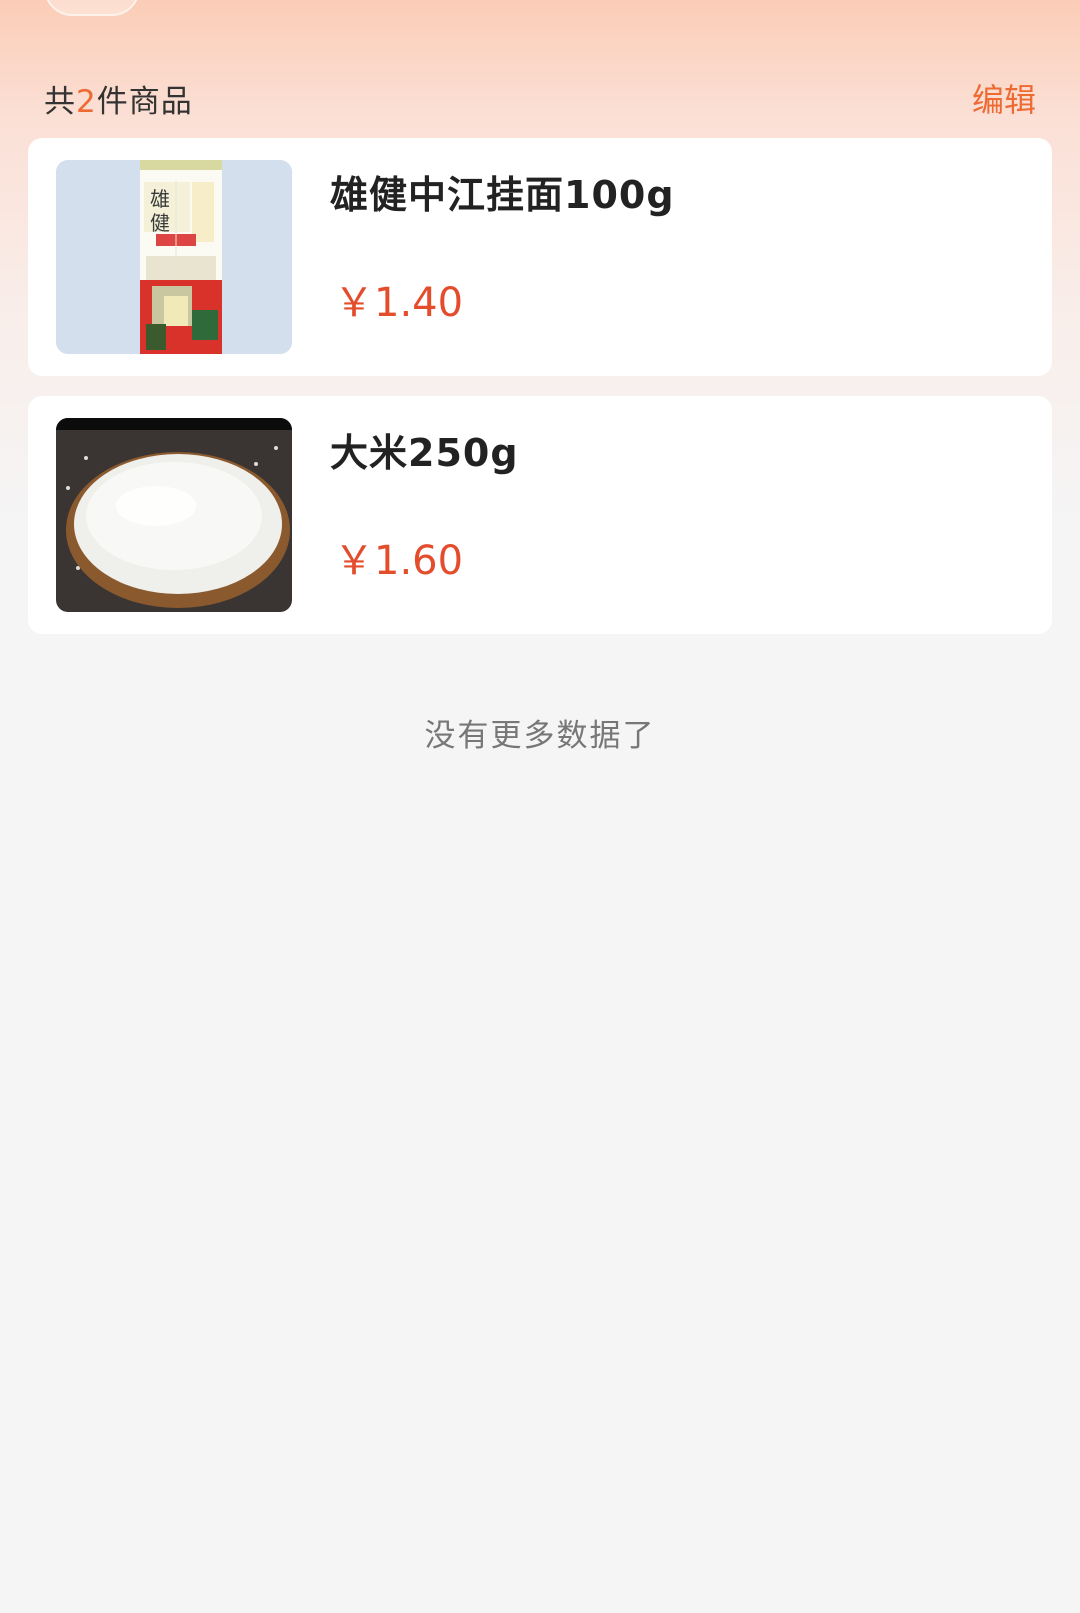 The image size is (1080, 1613). I want to click on count-prefix: 共, so click(60, 101).